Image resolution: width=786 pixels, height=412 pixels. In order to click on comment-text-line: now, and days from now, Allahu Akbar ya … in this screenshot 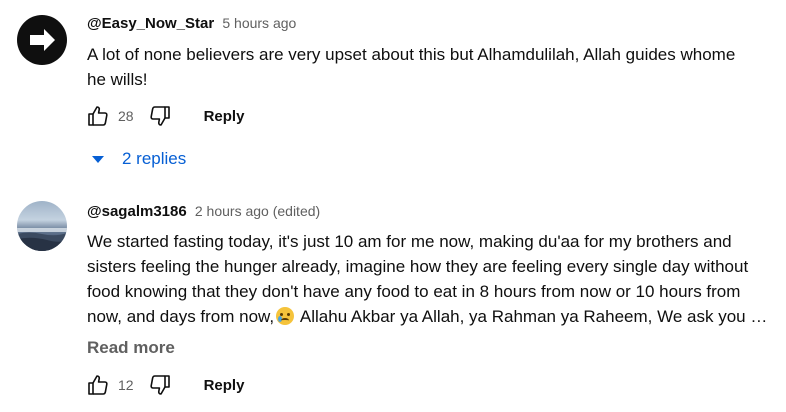, I will do `click(432, 316)`.